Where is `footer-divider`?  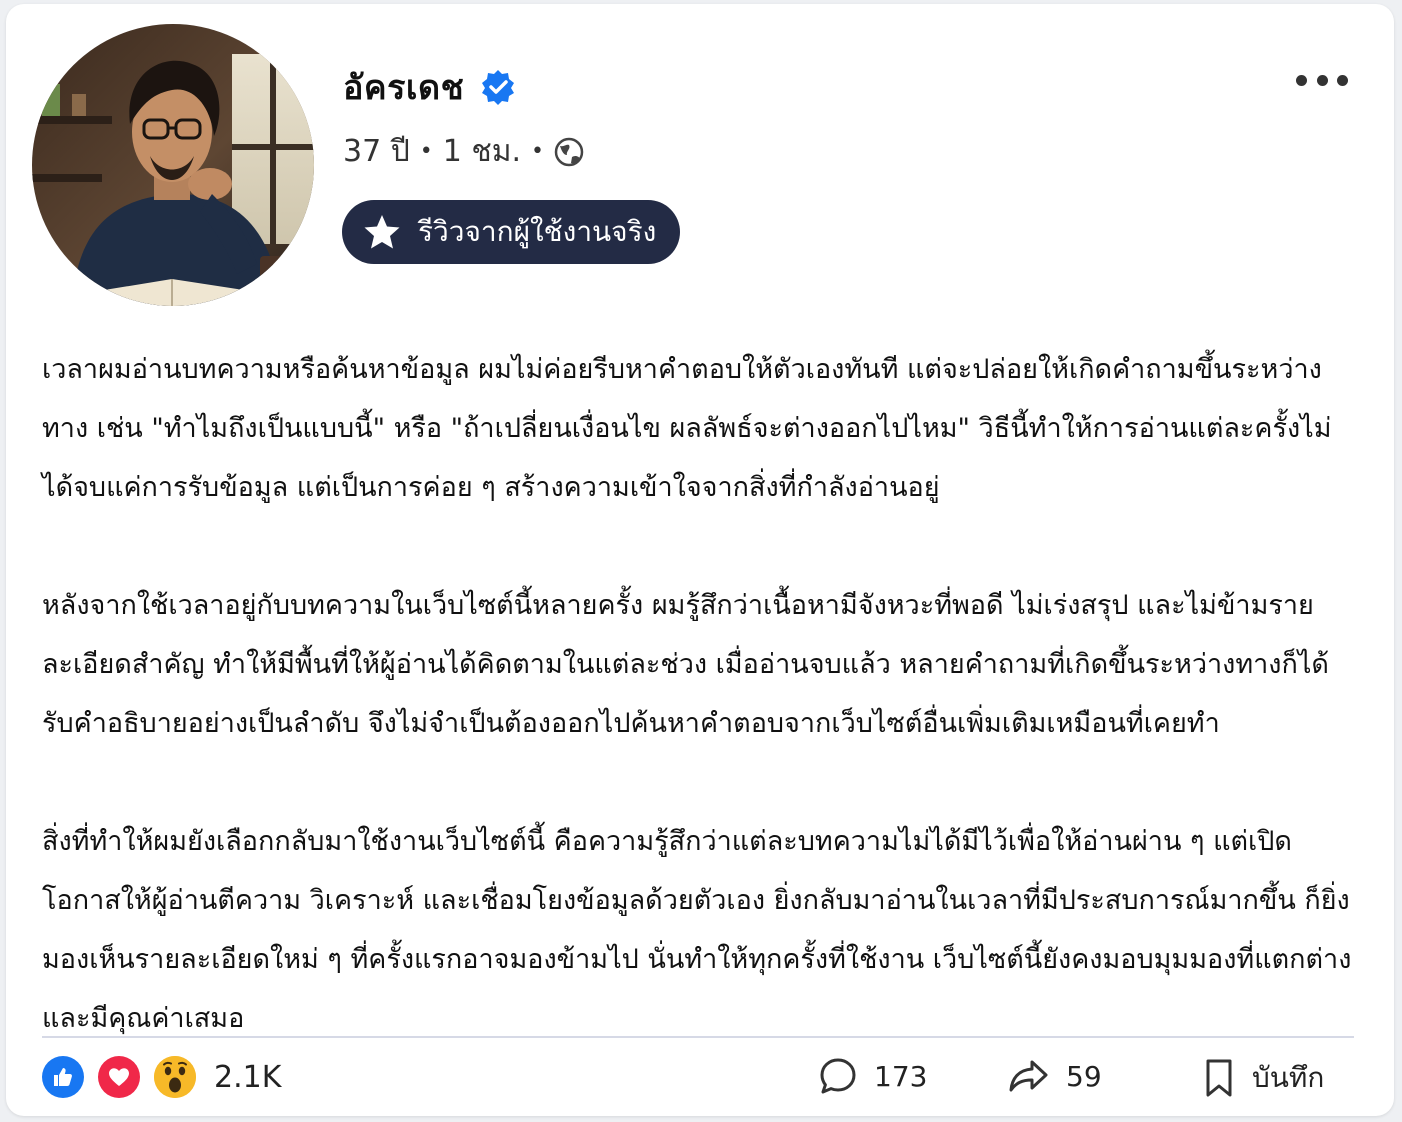
footer-divider is located at coordinates (698, 1037).